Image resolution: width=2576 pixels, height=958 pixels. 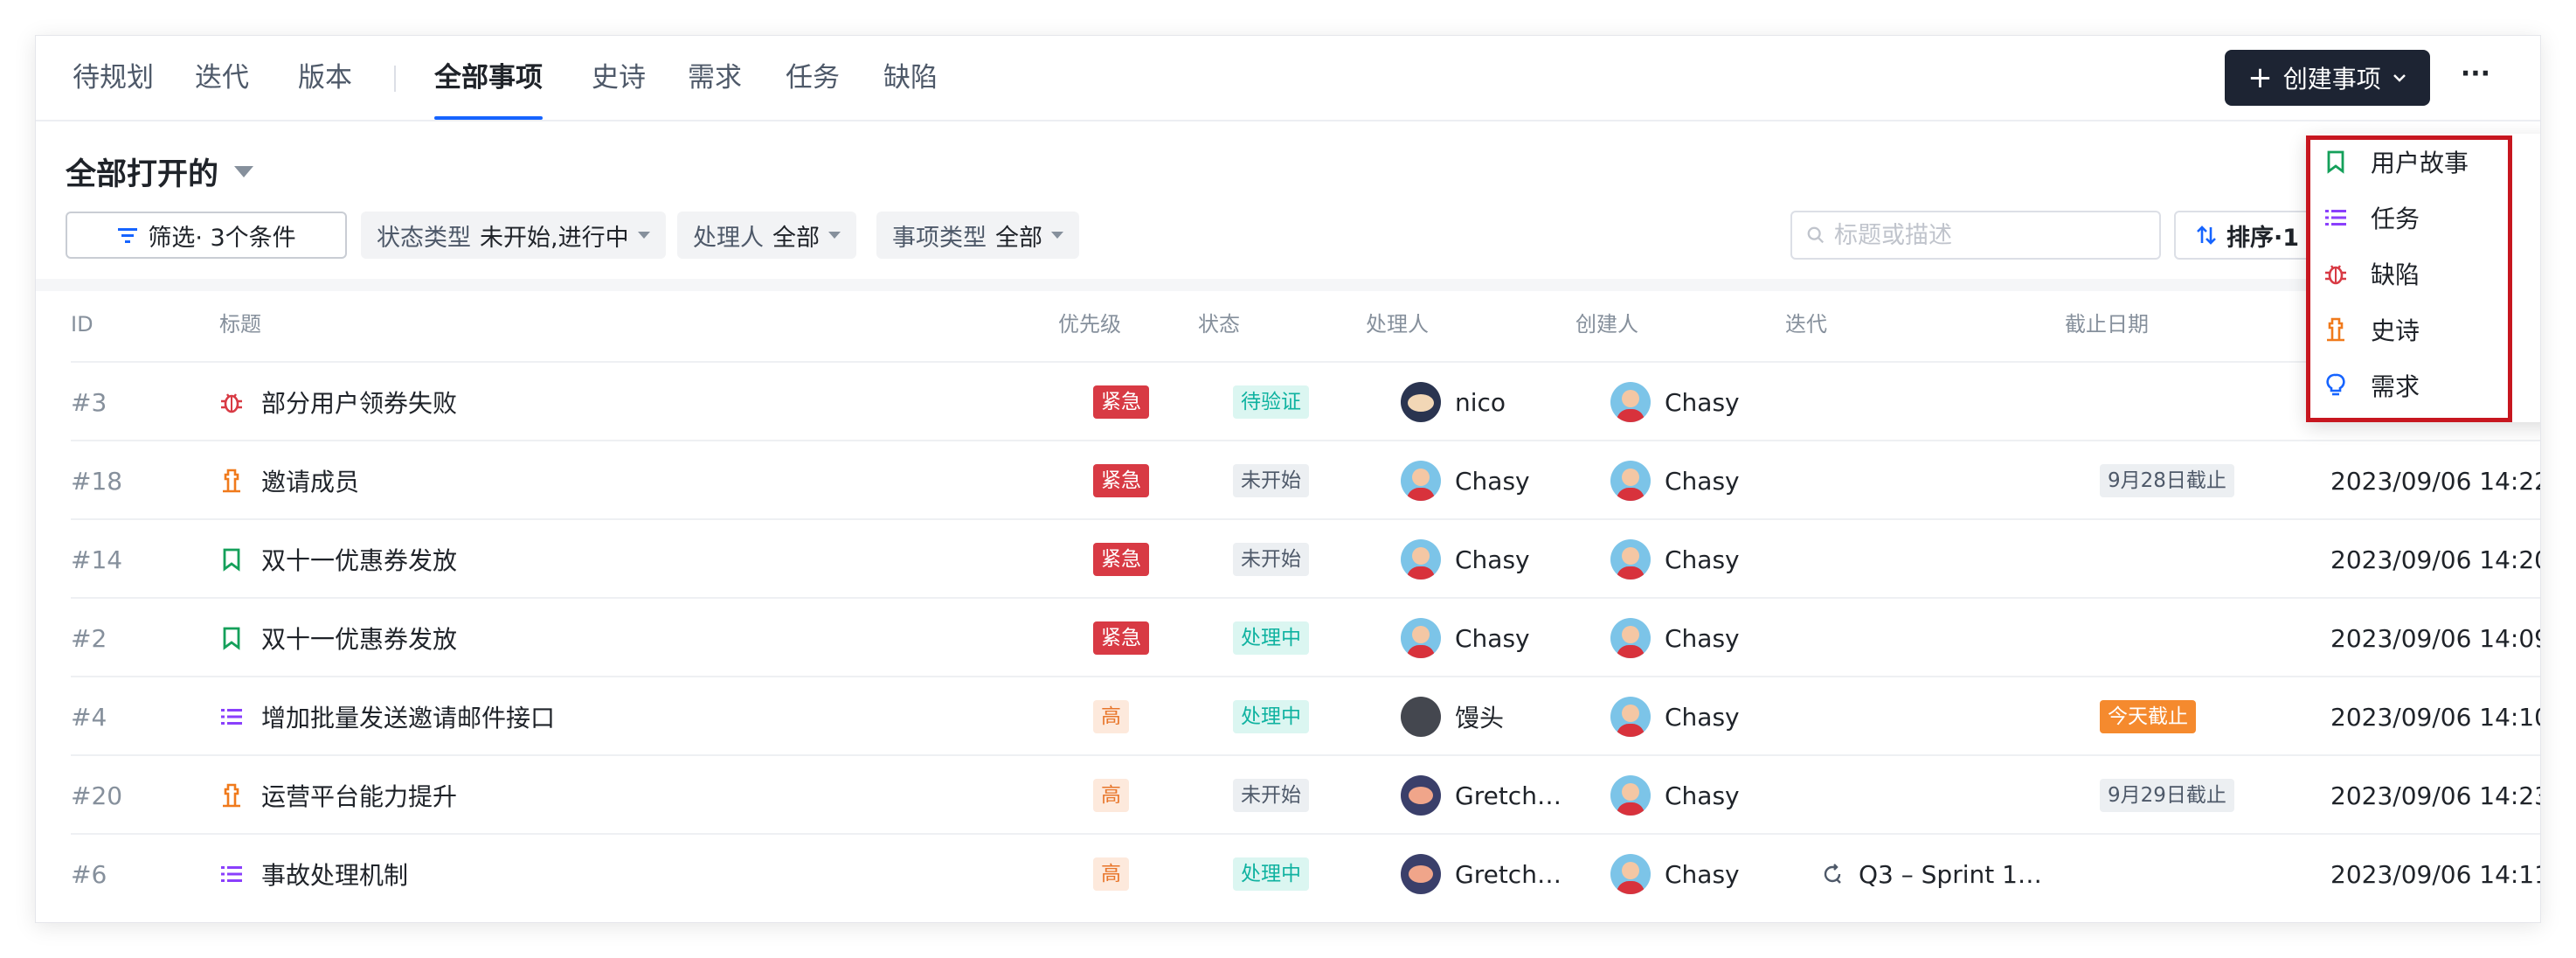 I want to click on menu-item-epic: 史诗, so click(x=2371, y=330).